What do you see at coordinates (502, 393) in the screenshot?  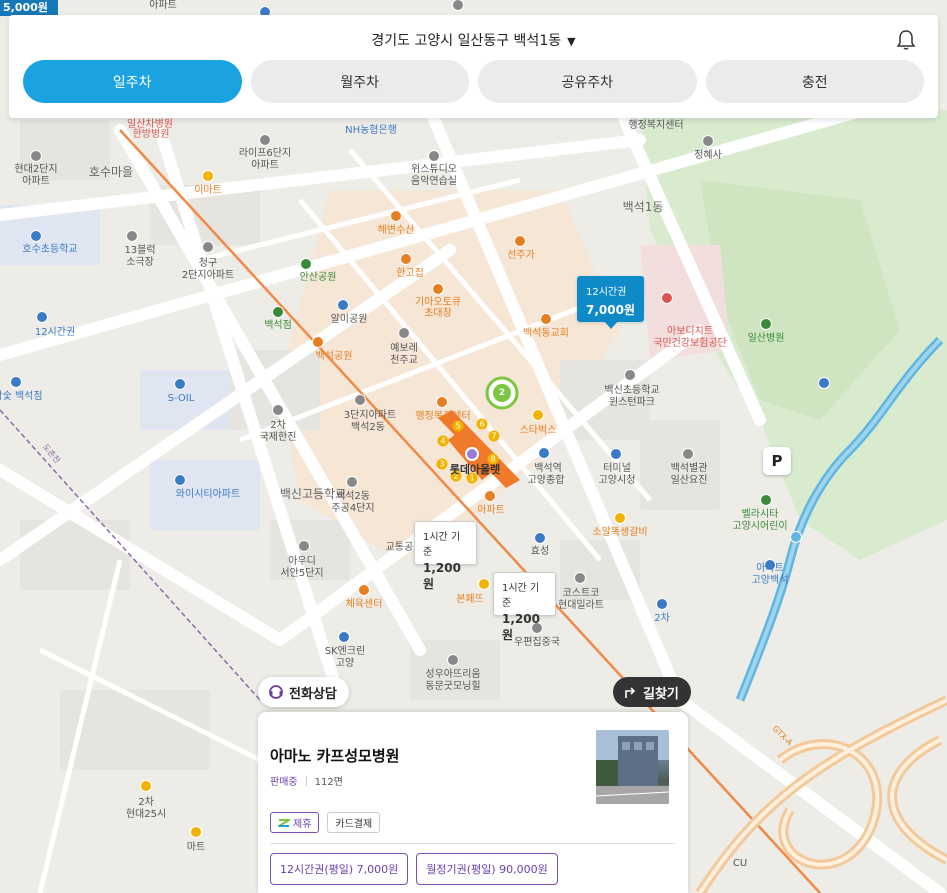 I see `cluster-marker: 2` at bounding box center [502, 393].